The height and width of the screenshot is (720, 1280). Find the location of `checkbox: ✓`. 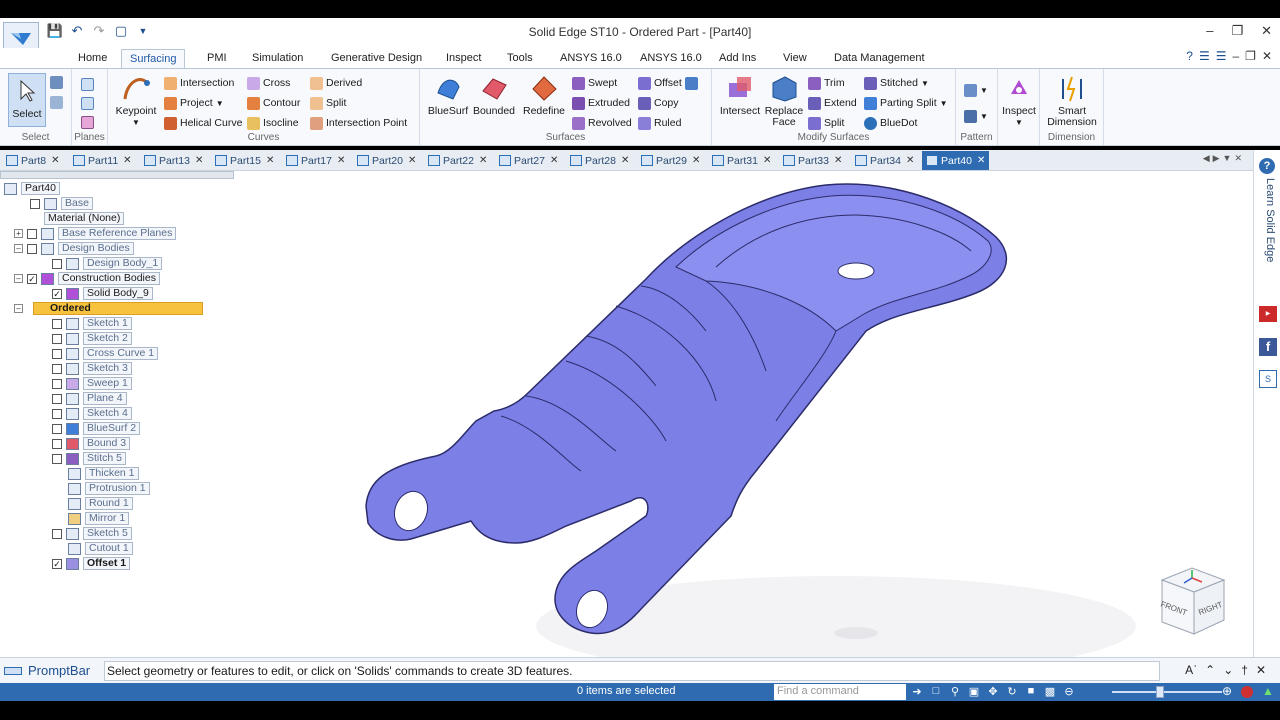

checkbox: ✓ is located at coordinates (32, 278).